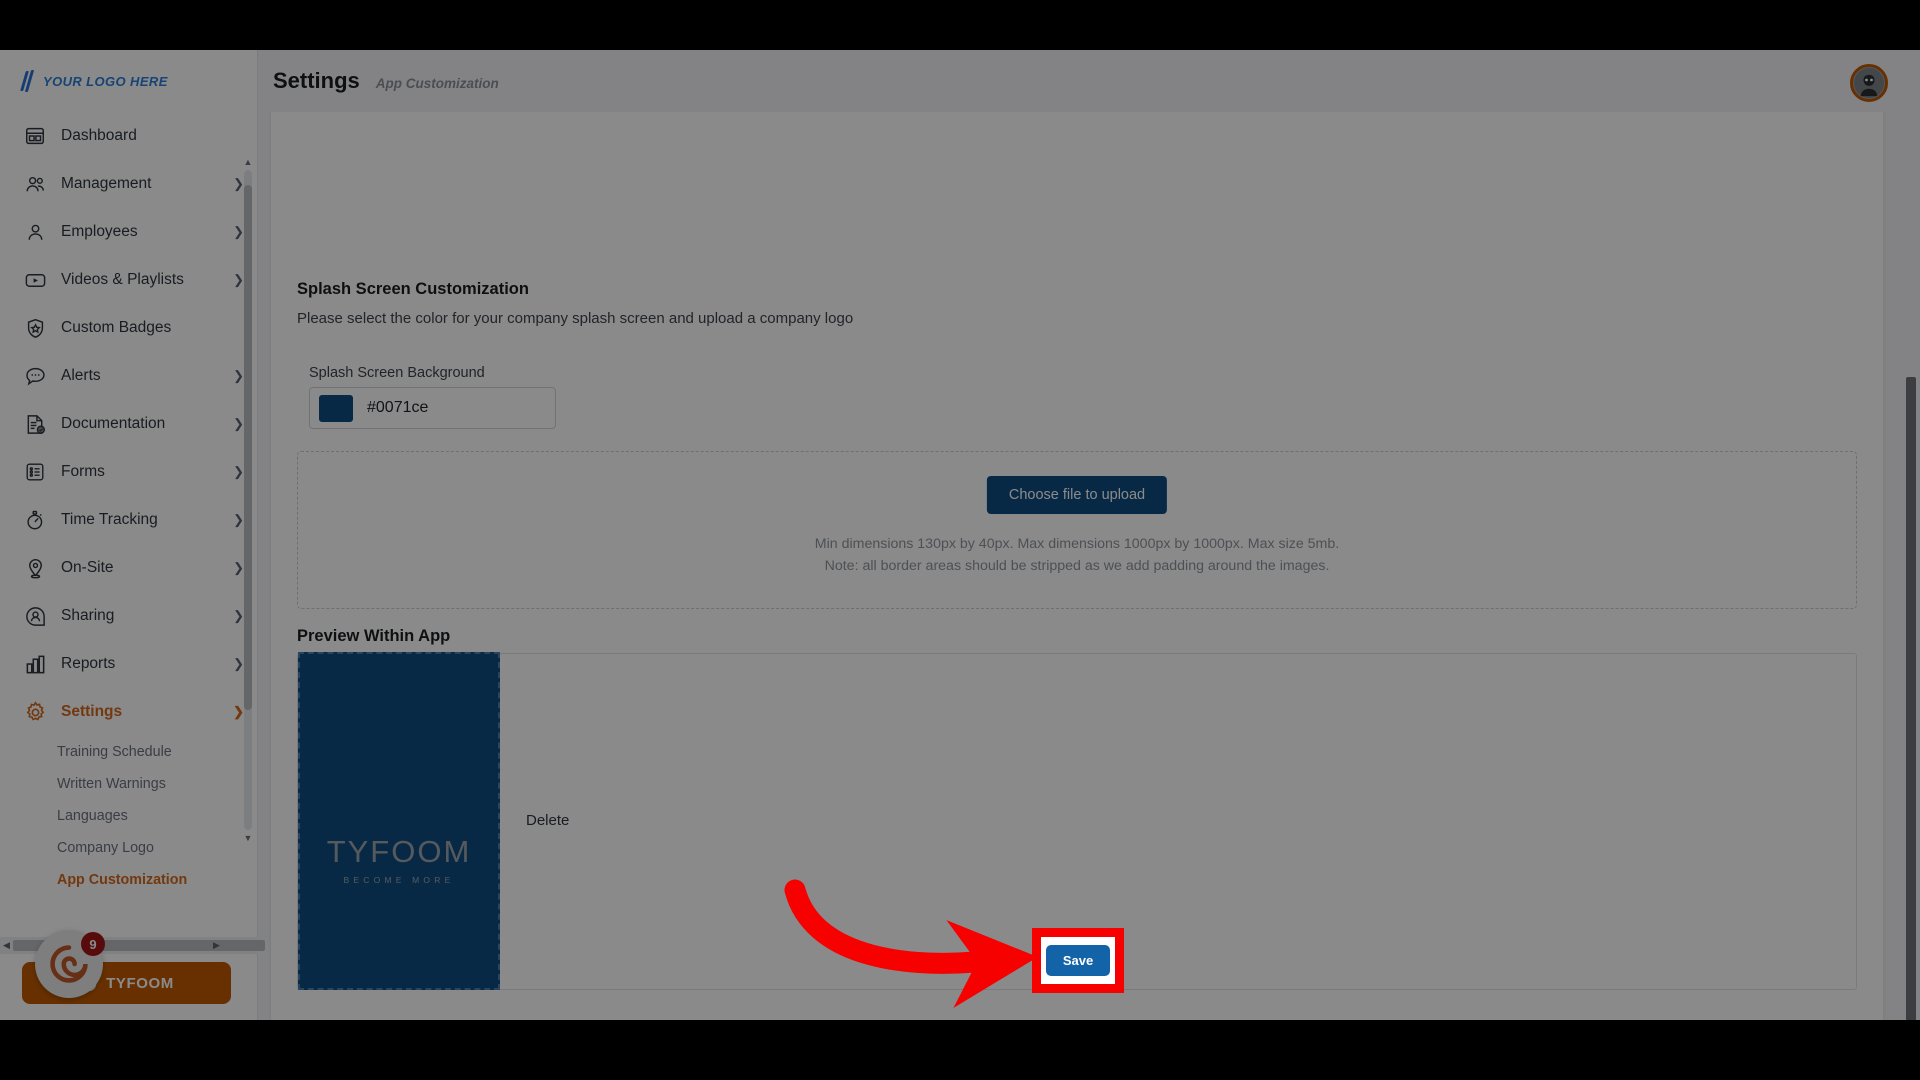 The image size is (1920, 1080). Describe the element at coordinates (413, 289) in the screenshot. I see `section-title: Splash Screen Customization` at that location.